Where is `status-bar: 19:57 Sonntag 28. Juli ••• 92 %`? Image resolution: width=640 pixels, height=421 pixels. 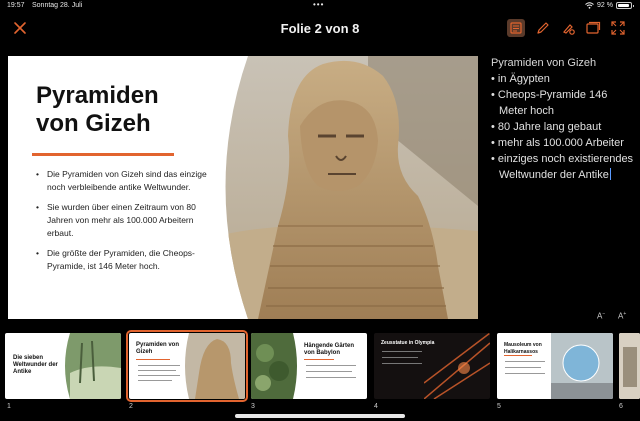 status-bar: 19:57 Sonntag 28. Juli ••• 92 % is located at coordinates (320, 6).